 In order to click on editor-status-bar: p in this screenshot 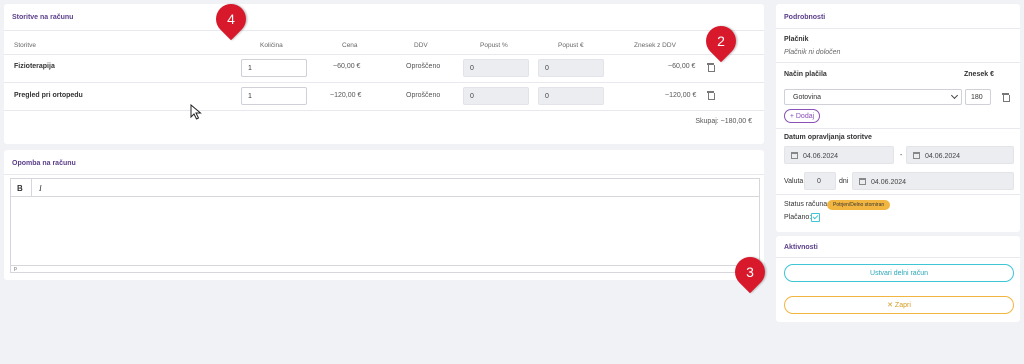, I will do `click(385, 268)`.